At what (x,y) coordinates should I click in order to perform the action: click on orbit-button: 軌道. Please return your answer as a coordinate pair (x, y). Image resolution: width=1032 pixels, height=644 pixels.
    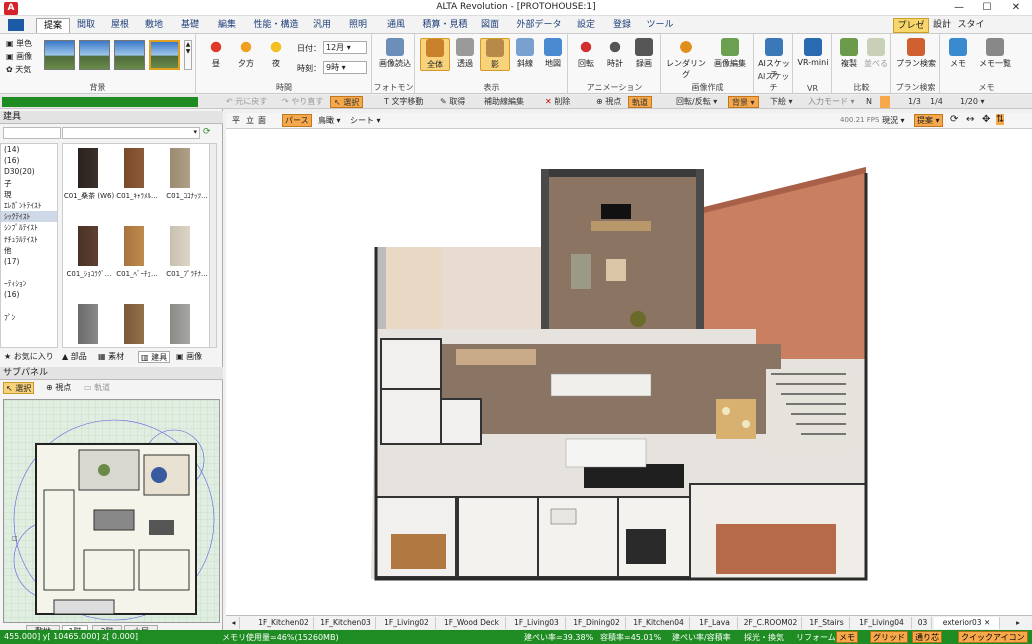
    Looking at the image, I should click on (640, 102).